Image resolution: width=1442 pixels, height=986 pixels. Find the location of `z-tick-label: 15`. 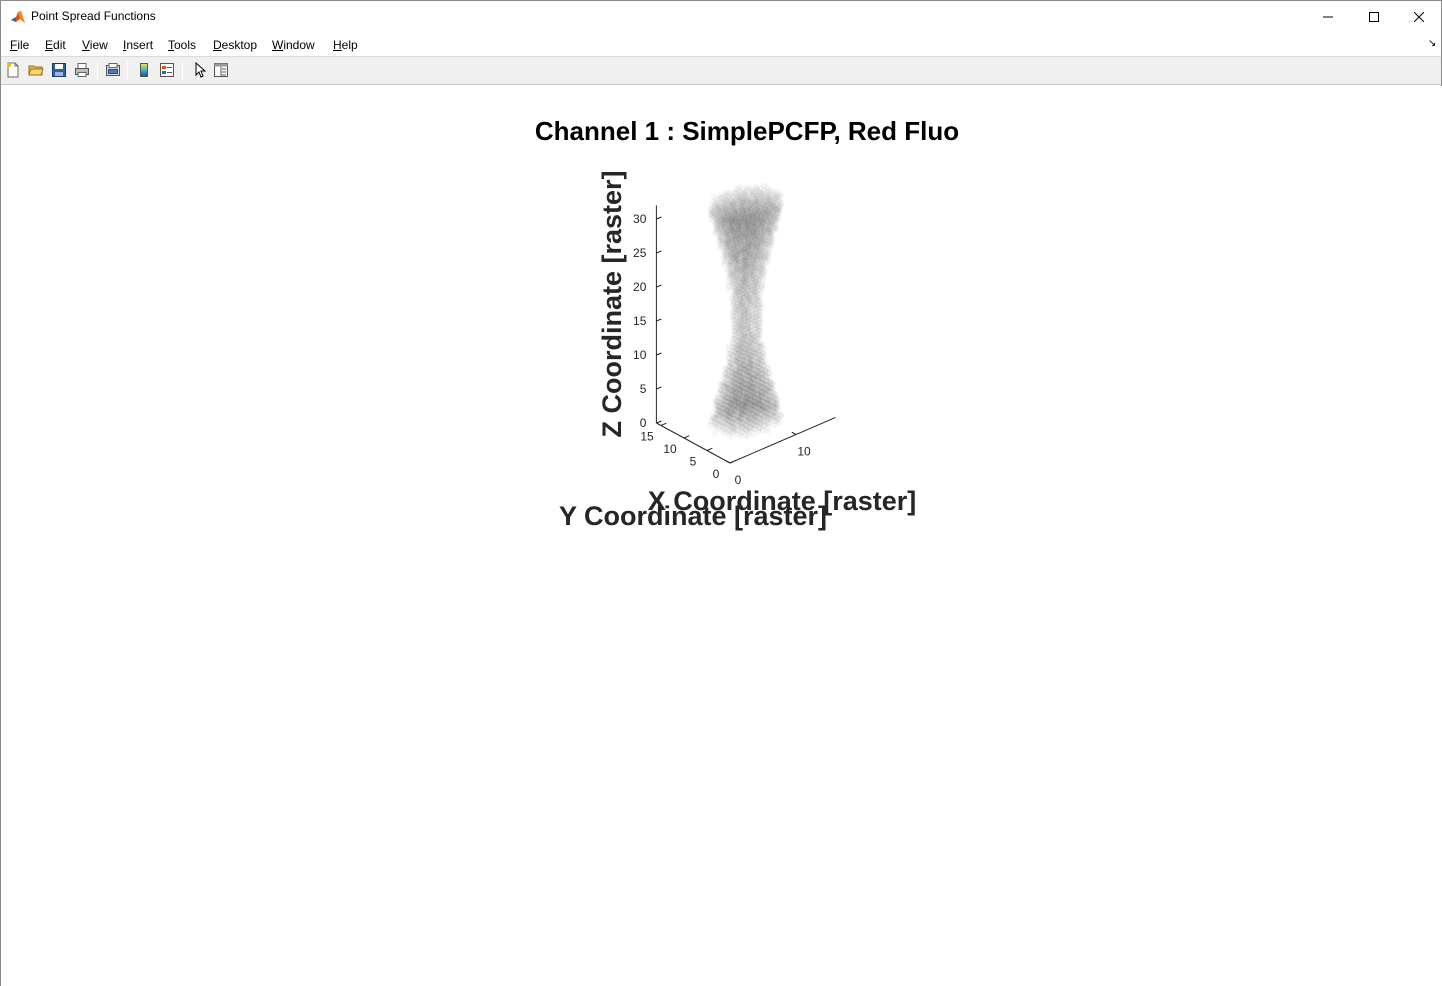

z-tick-label: 15 is located at coordinates (640, 321).